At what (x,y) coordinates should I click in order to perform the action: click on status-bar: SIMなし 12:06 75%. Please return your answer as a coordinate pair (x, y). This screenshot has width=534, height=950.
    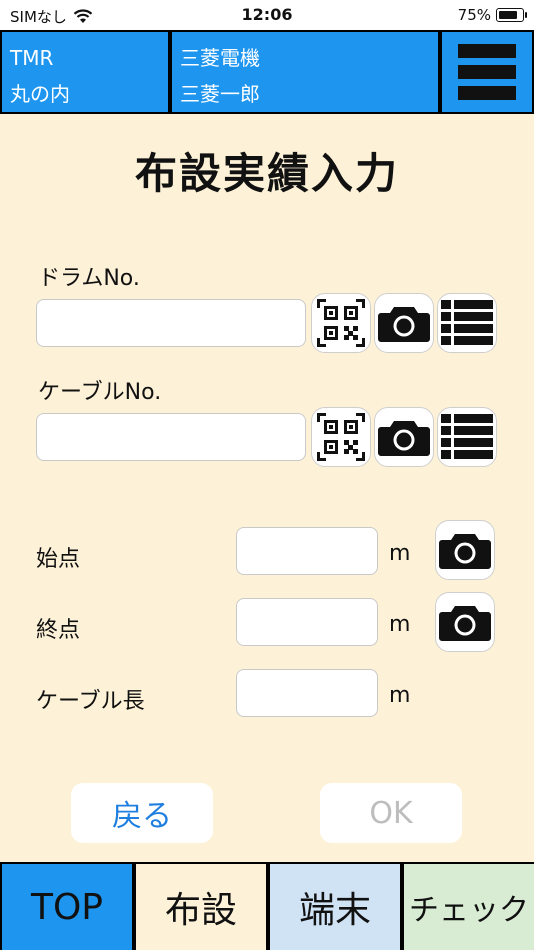
    Looking at the image, I should click on (267, 15).